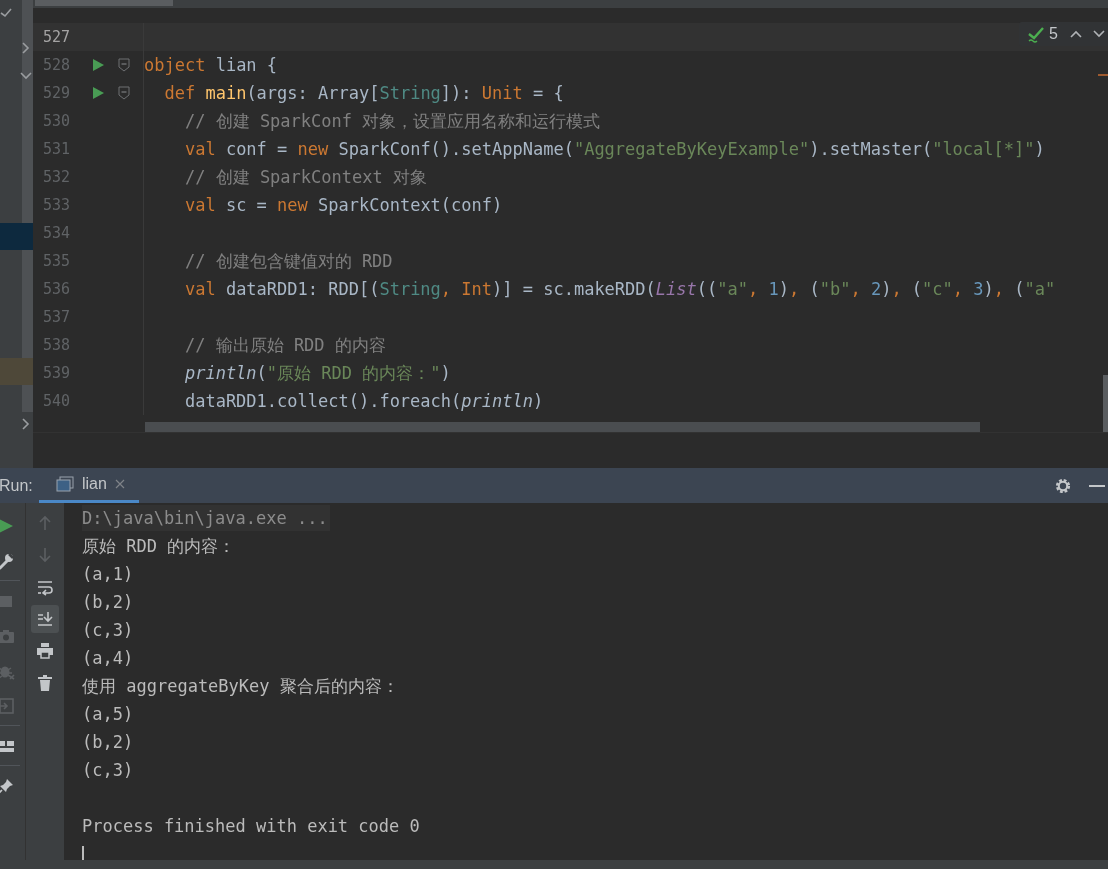 This screenshot has width=1108, height=869. What do you see at coordinates (45, 683) in the screenshot?
I see `trash-icon` at bounding box center [45, 683].